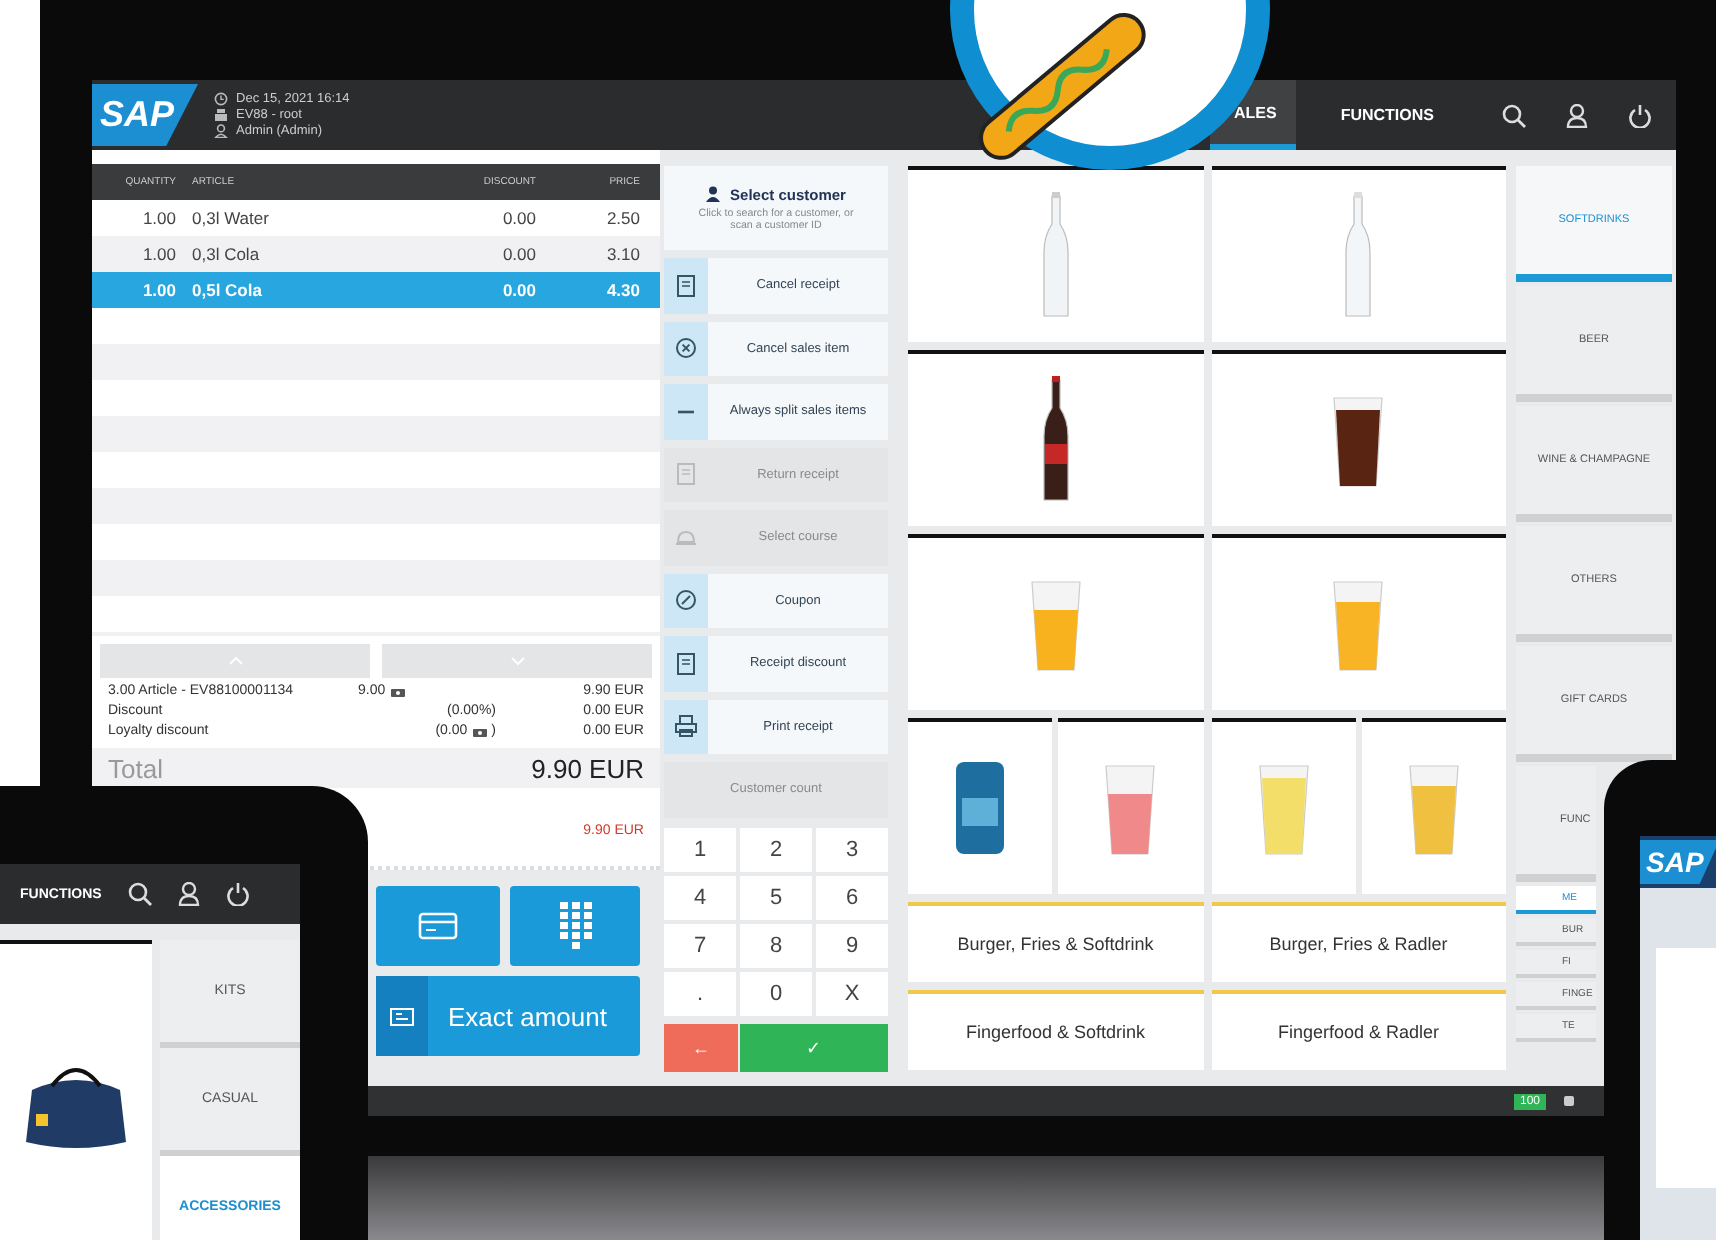  I want to click on table-cell-text: 0,3l Cola, so click(226, 254).